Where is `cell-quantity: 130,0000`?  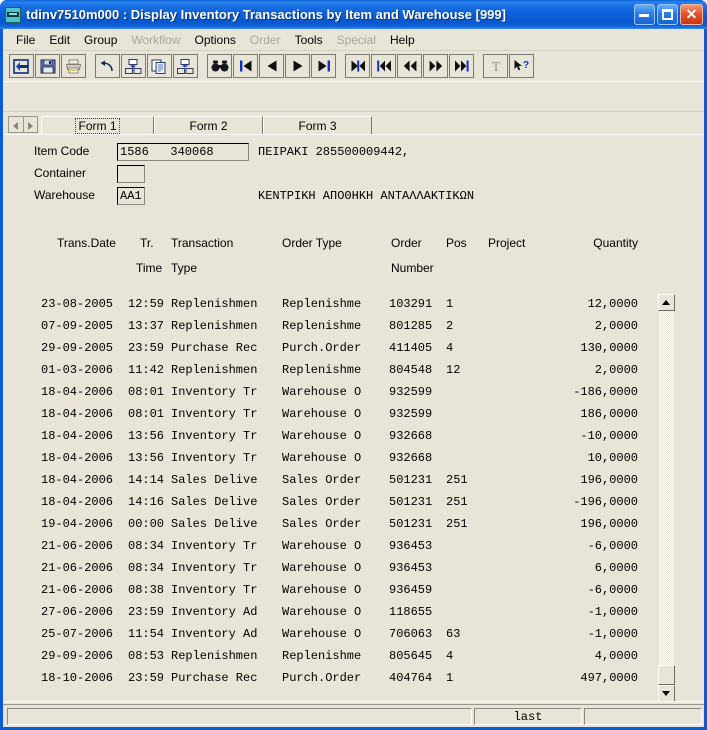 cell-quantity: 130,0000 is located at coordinates (609, 348).